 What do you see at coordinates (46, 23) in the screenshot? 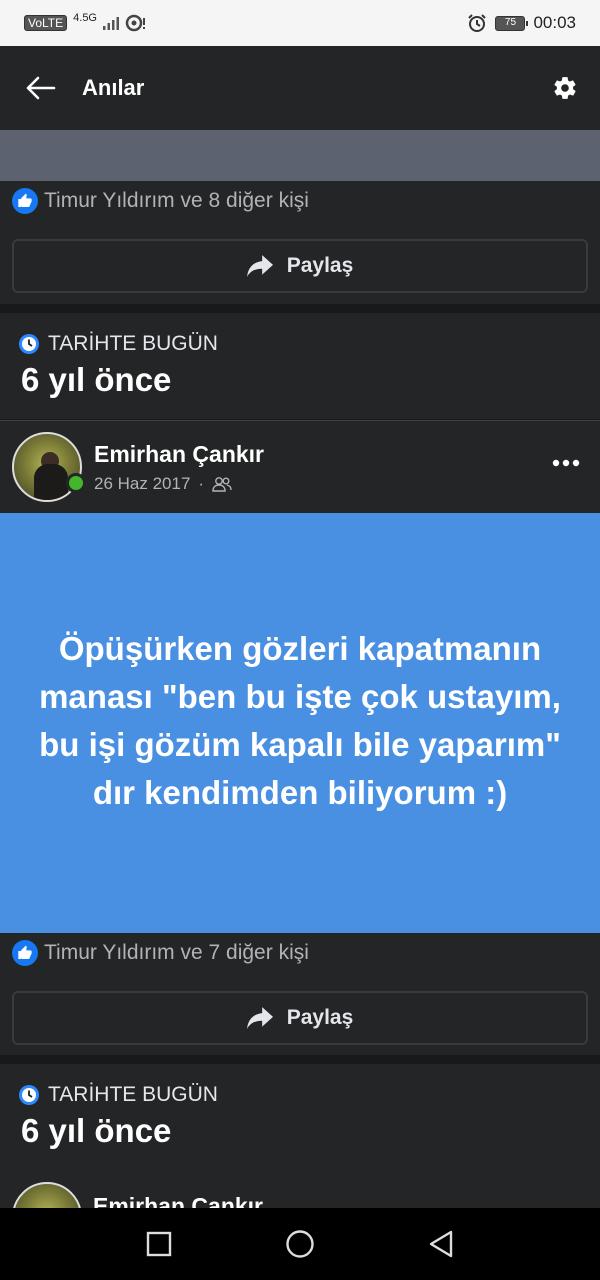
I see `volte-indicator: VoLTE` at bounding box center [46, 23].